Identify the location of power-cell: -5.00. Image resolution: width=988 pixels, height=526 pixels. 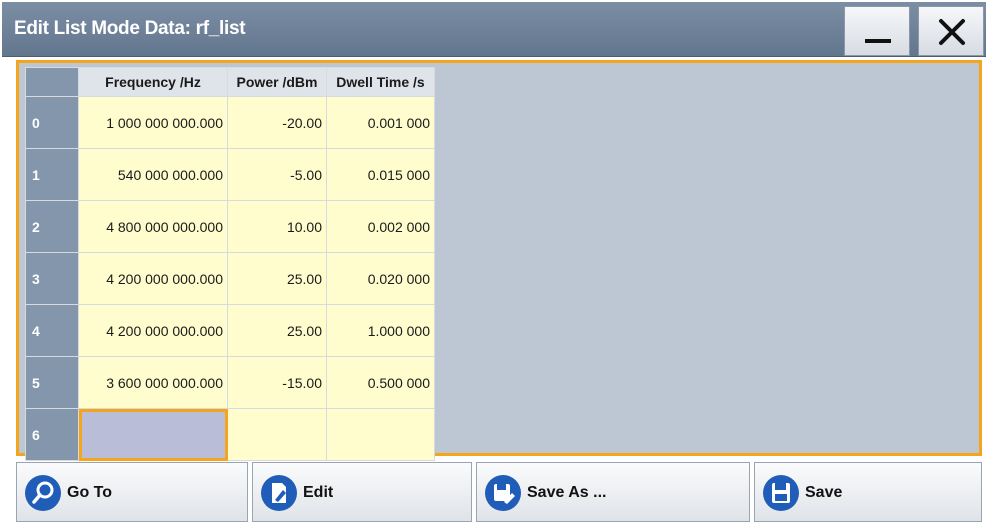
(277, 174).